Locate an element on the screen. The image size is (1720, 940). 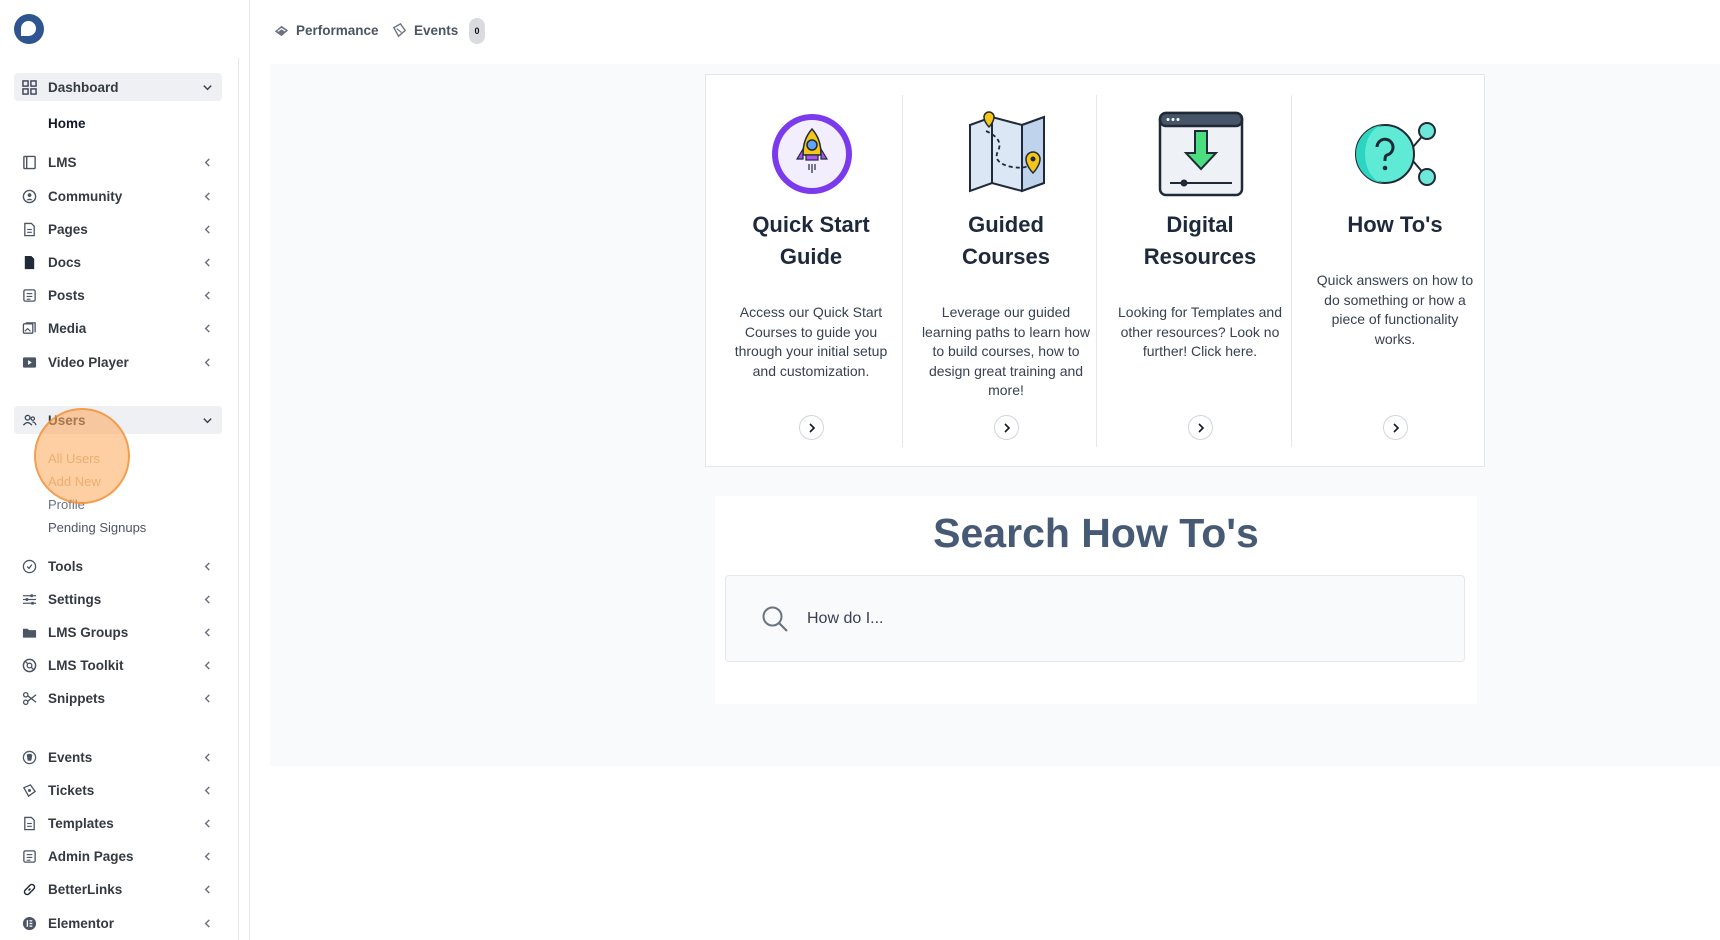
sidebar-item-label: Tickets is located at coordinates (71, 790).